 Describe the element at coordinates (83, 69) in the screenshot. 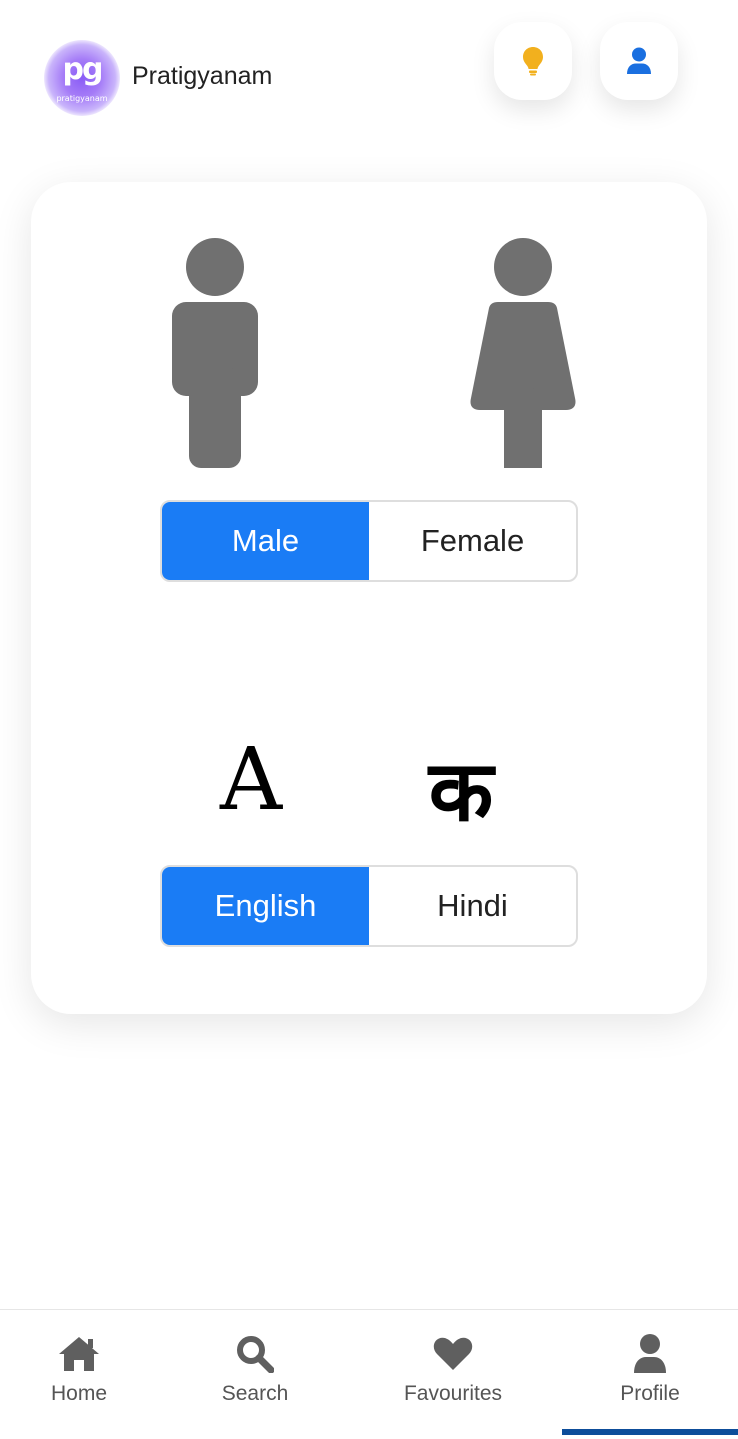

I see `logo-monogram: pg` at that location.